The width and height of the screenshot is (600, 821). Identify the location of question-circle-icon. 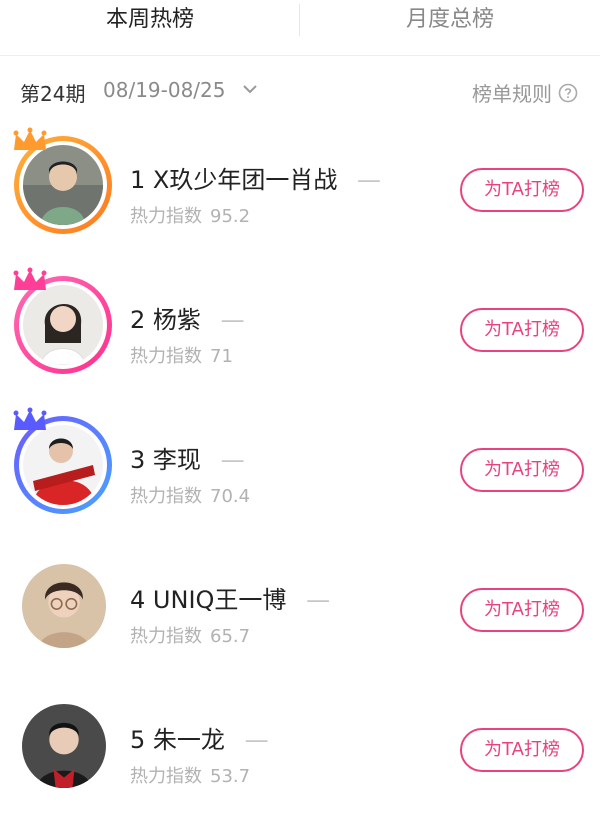
(568, 92).